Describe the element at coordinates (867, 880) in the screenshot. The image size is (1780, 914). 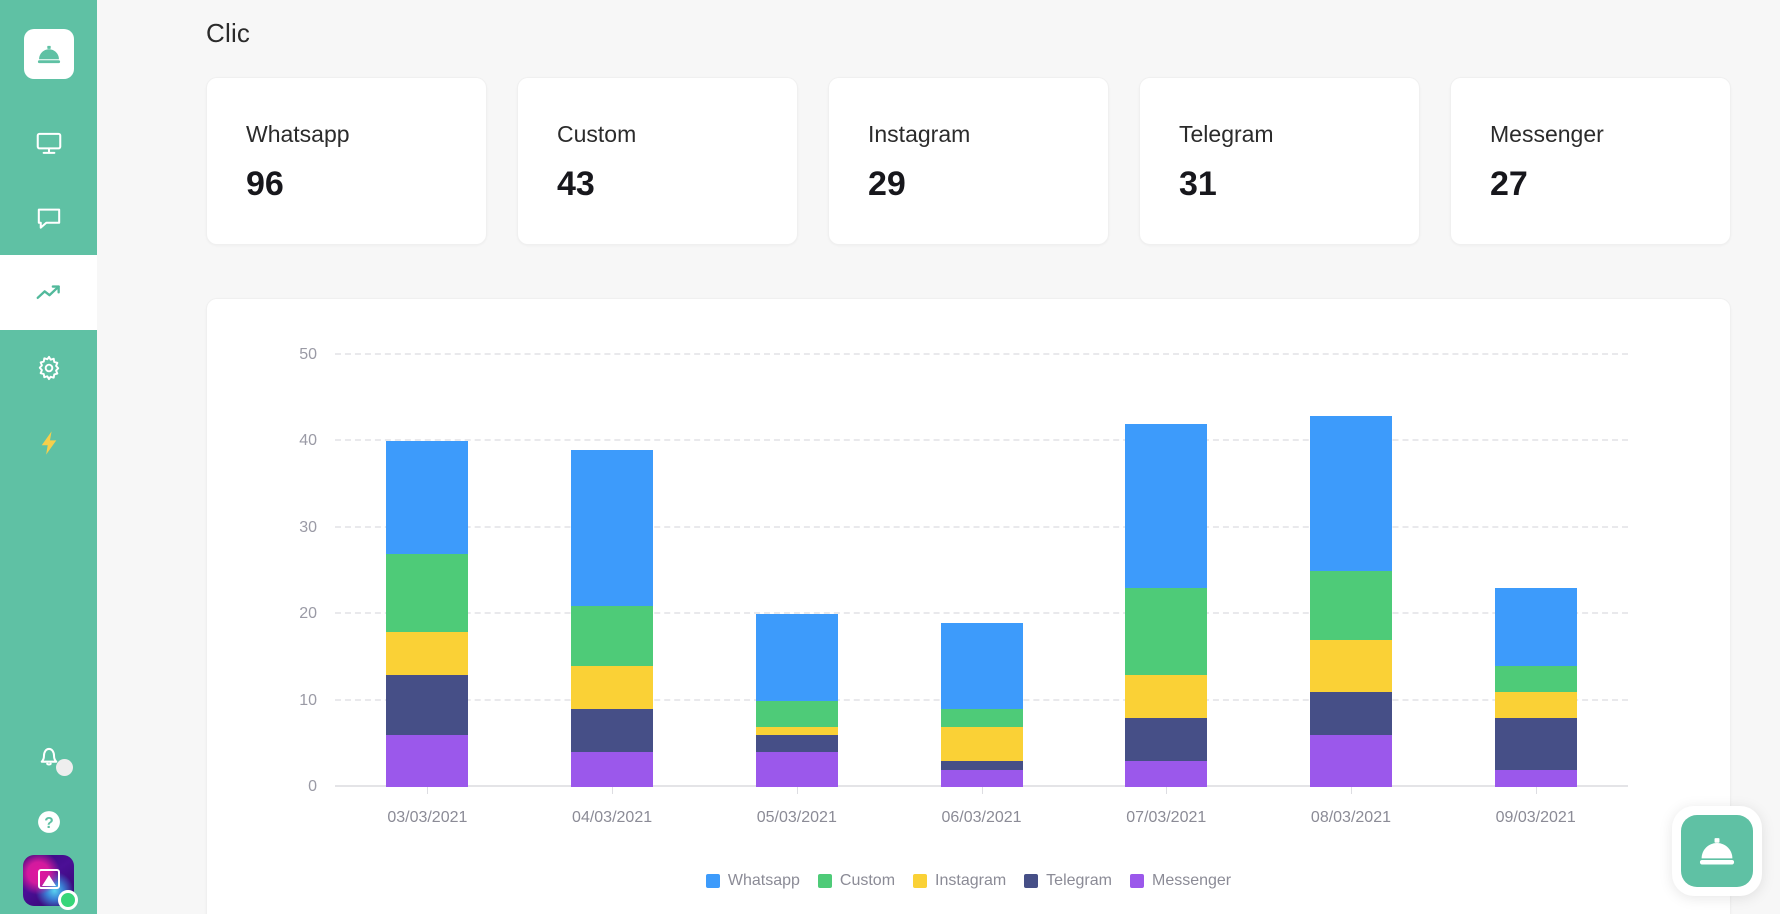
I see `chart-legend-label: Custom` at that location.